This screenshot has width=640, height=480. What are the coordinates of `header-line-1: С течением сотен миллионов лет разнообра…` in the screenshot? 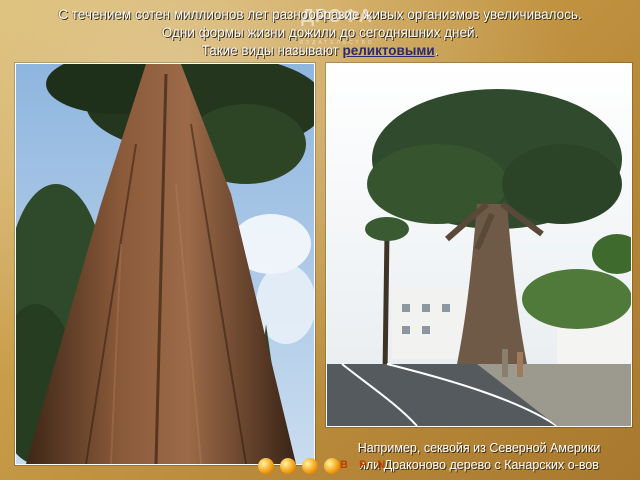 It's located at (320, 14).